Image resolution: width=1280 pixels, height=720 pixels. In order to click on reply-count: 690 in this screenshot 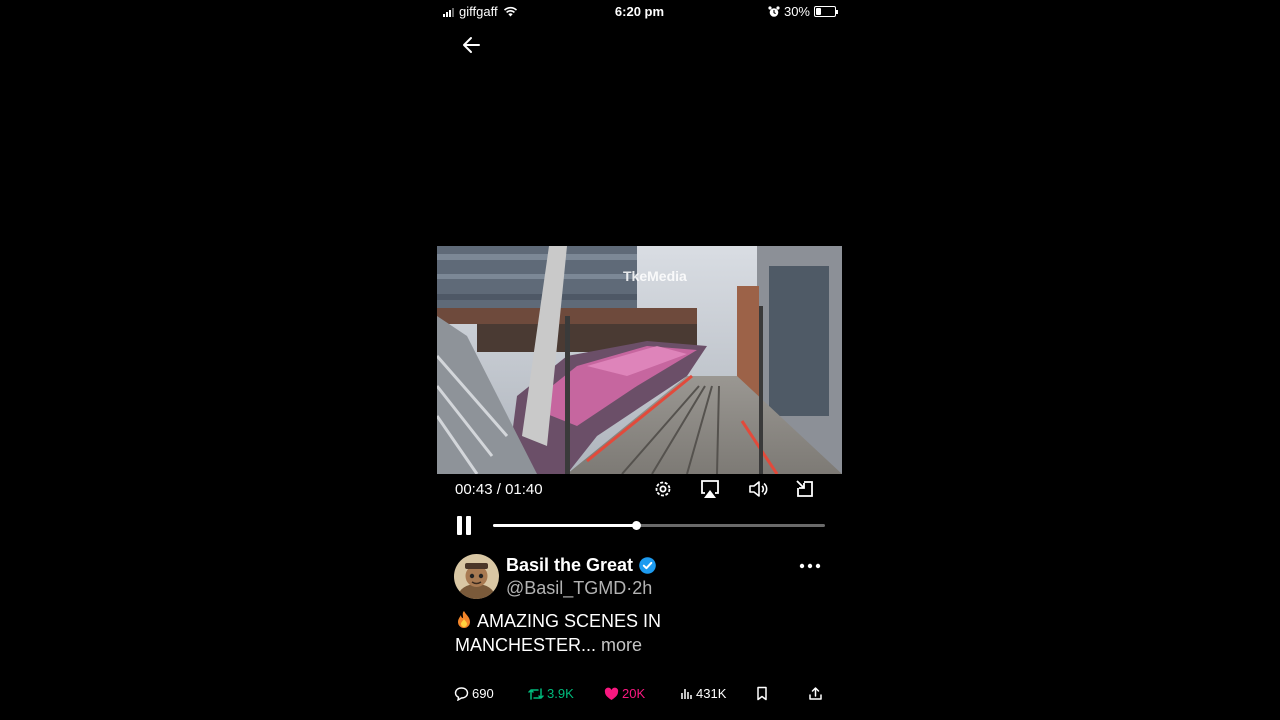, I will do `click(483, 693)`.